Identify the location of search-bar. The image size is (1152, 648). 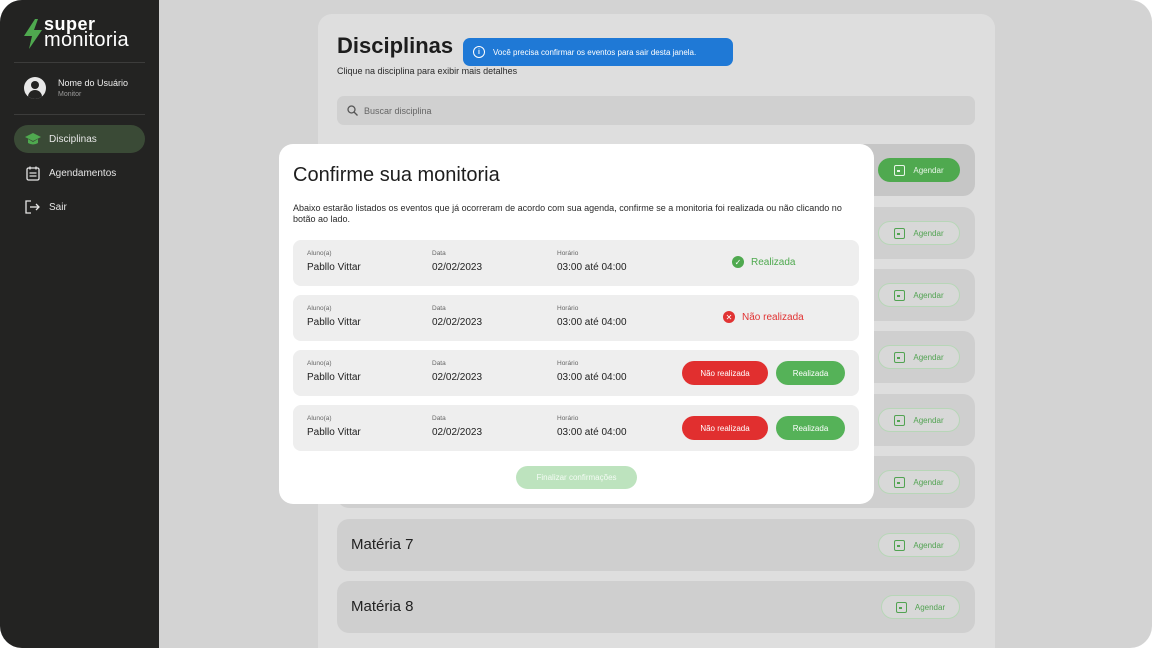
(656, 110).